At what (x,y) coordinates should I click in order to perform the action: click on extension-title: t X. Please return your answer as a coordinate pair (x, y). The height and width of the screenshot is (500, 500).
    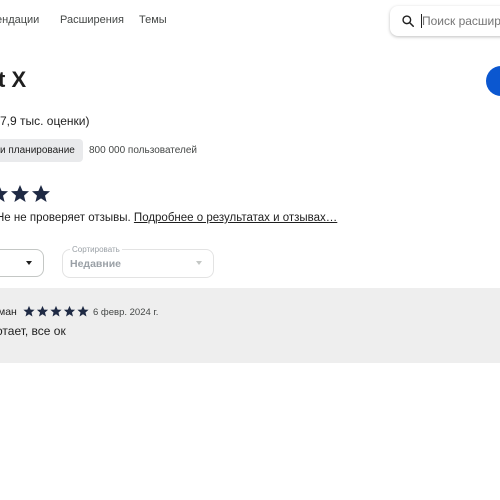
    Looking at the image, I should click on (13, 79).